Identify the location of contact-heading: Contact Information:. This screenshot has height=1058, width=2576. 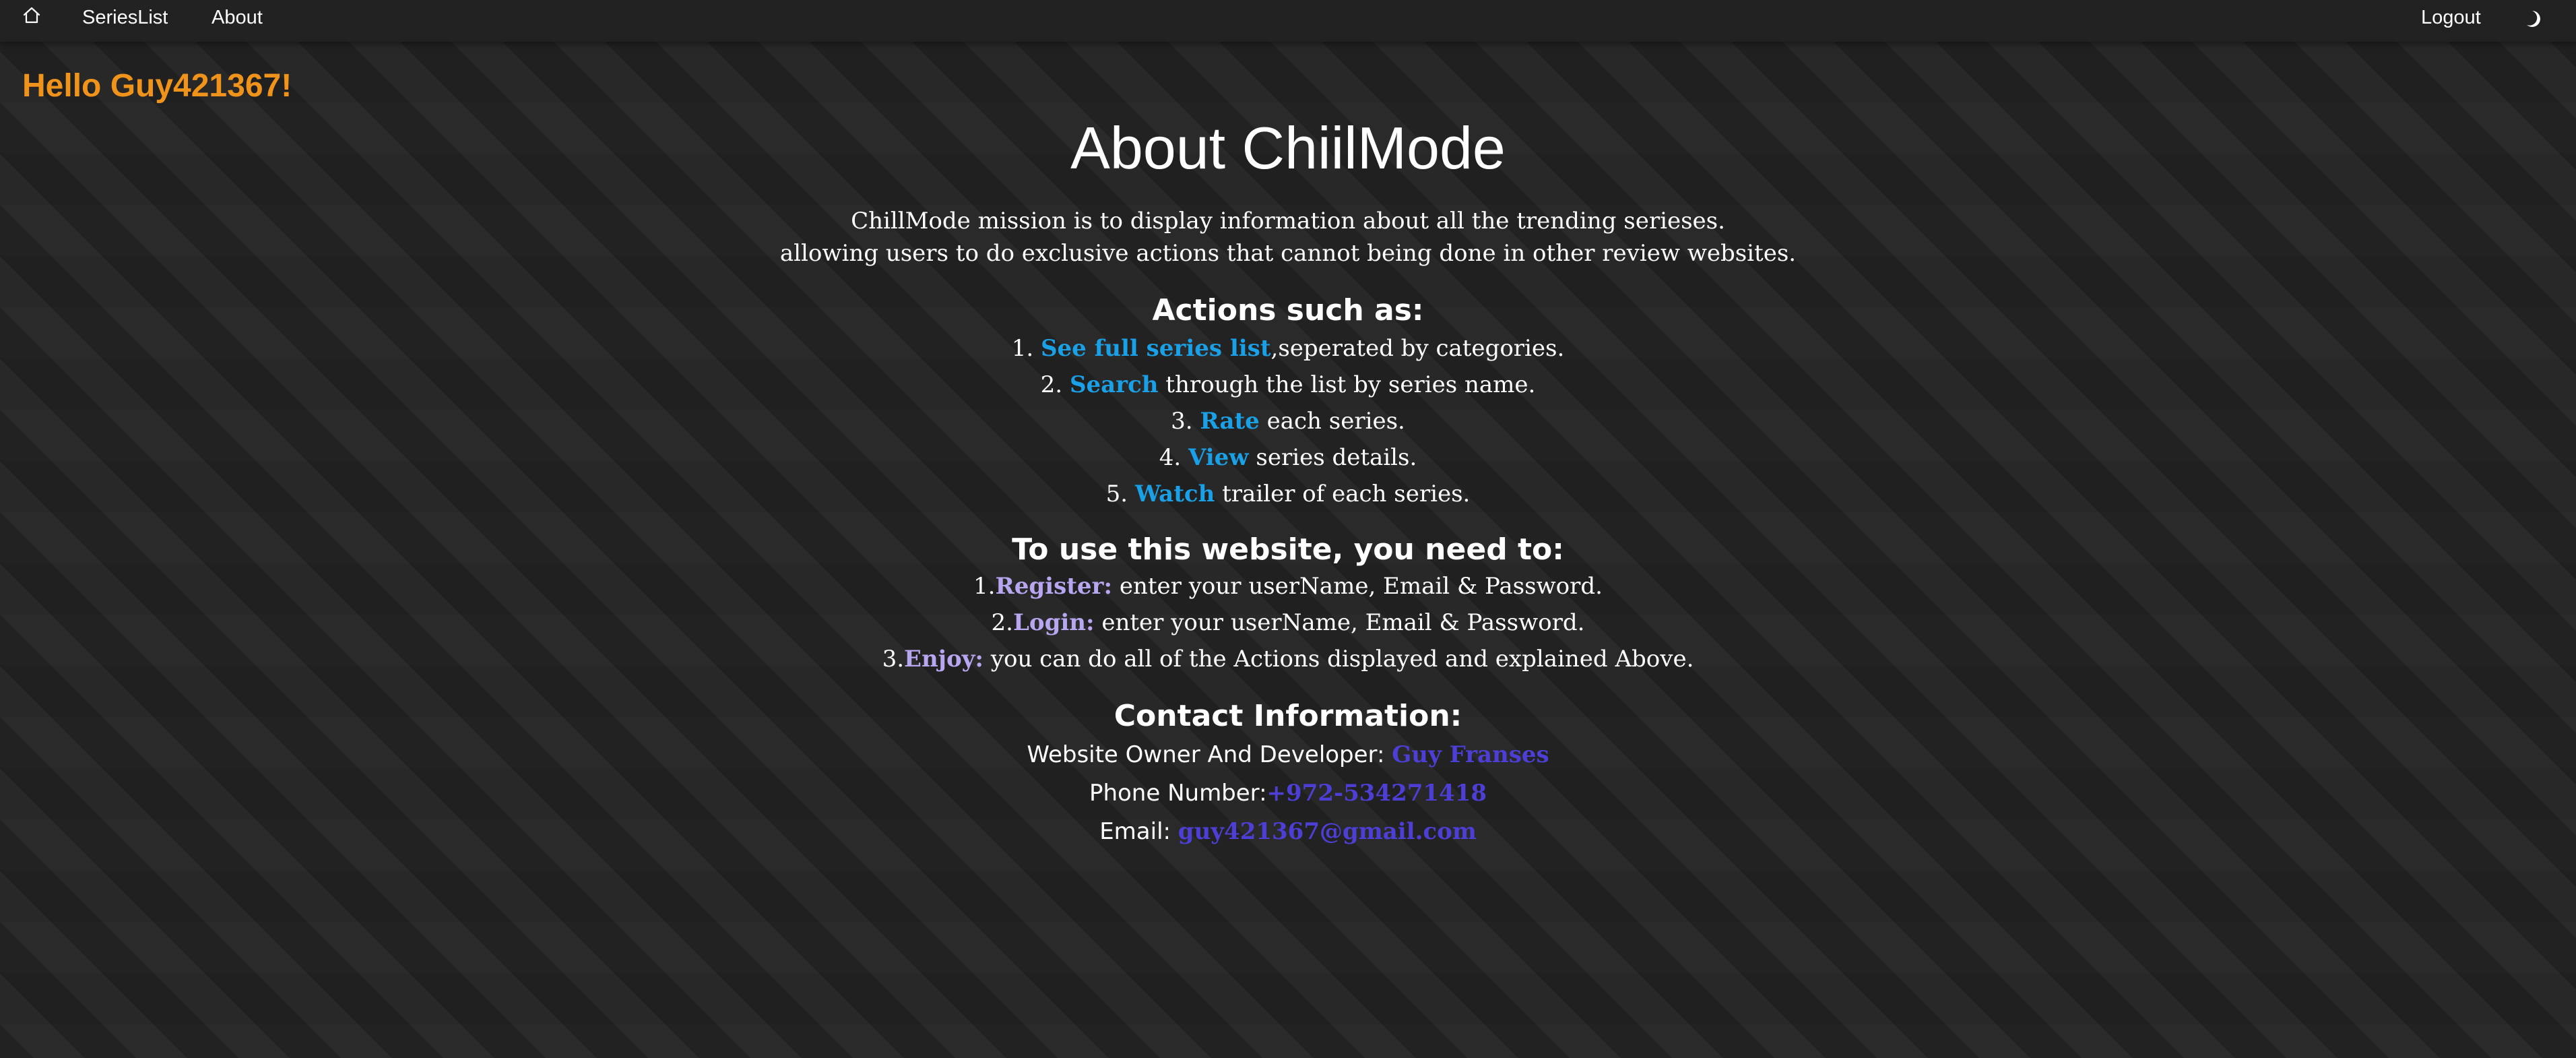
(1288, 716).